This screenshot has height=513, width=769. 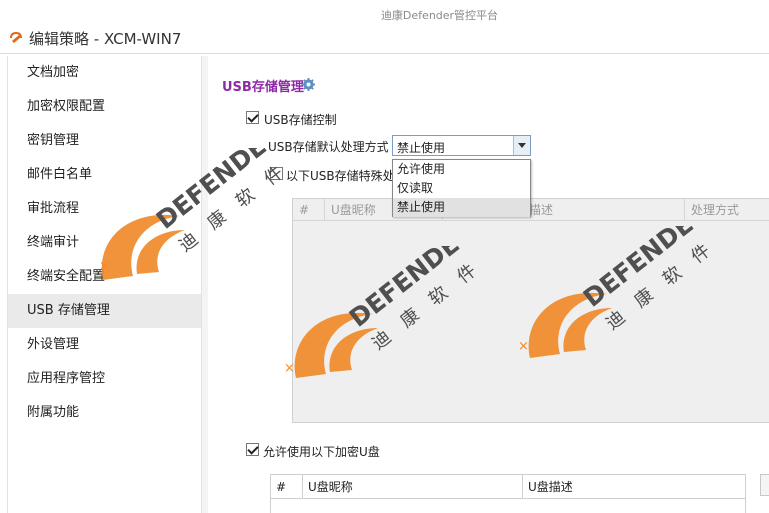 I want to click on sidebar-item-mail-whitelist: 邮件白名单, so click(x=104, y=175).